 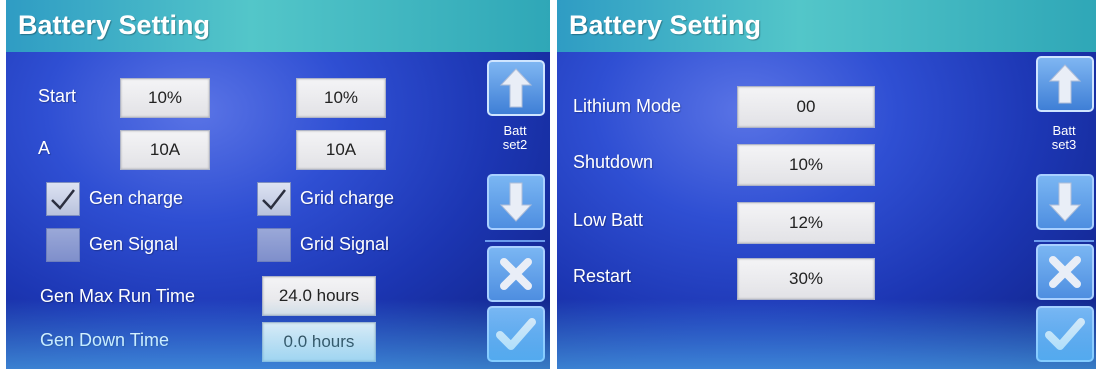 What do you see at coordinates (613, 162) in the screenshot?
I see `shutdown-label: Shutdown` at bounding box center [613, 162].